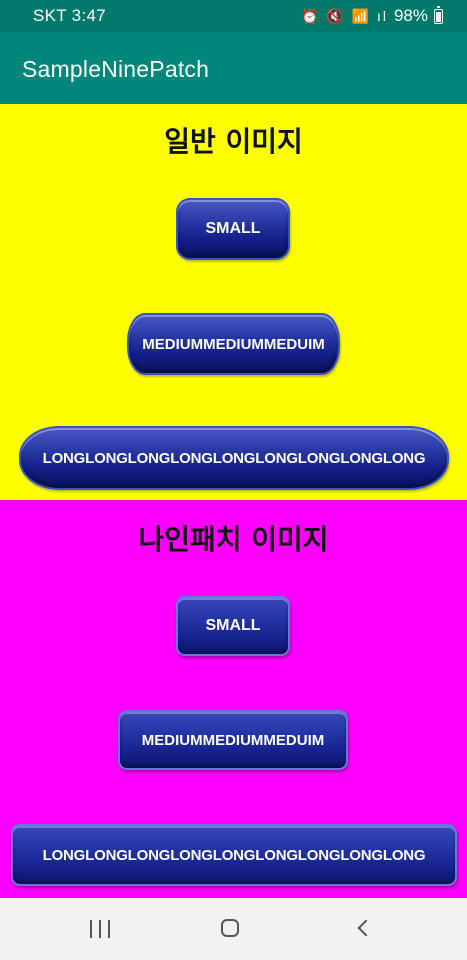  I want to click on normal-small-button: SMALL, so click(233, 229).